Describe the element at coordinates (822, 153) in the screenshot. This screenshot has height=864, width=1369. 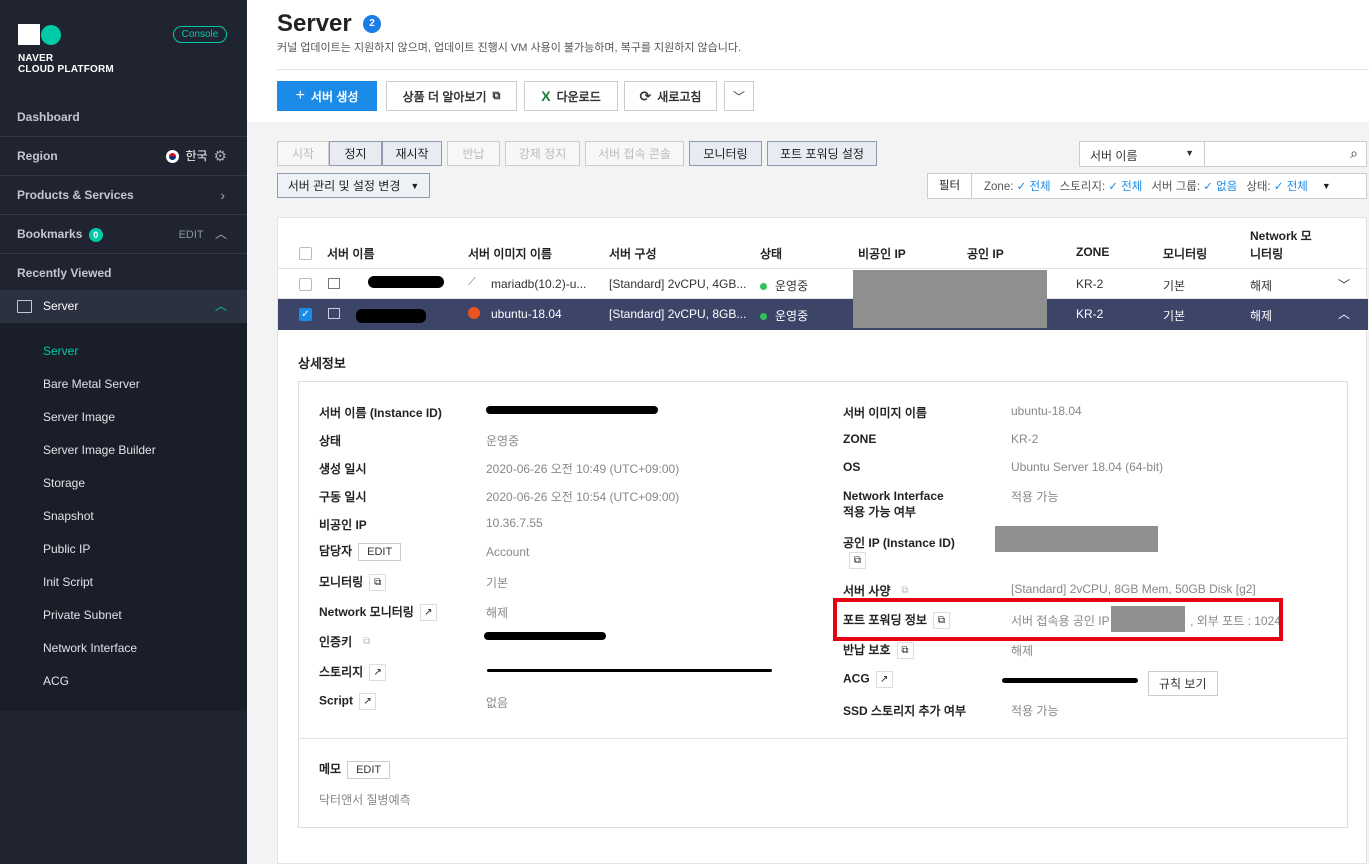
I see `port-forward-button: 포트 포워딩 설정` at that location.